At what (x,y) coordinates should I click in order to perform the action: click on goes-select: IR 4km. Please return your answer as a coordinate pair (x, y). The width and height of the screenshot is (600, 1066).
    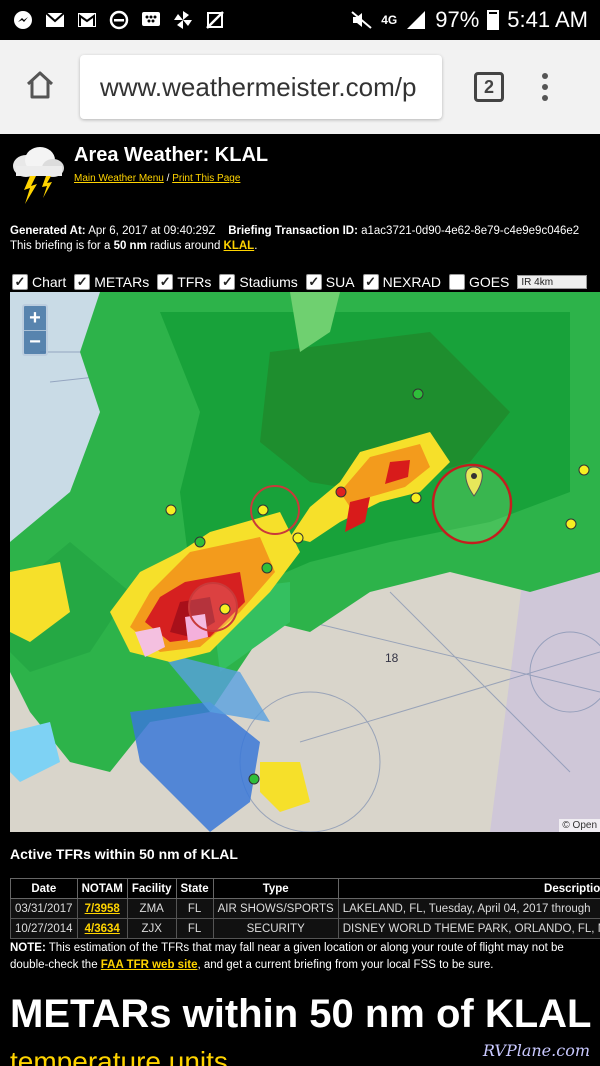
    Looking at the image, I should click on (552, 282).